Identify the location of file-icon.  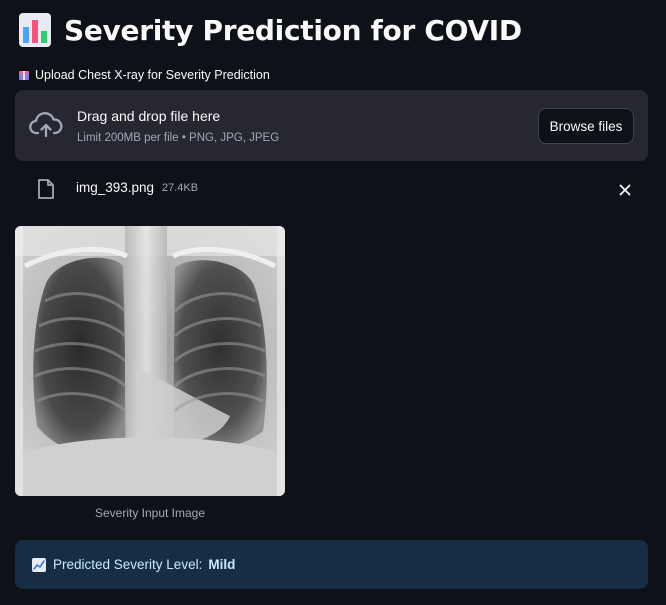
(46, 189).